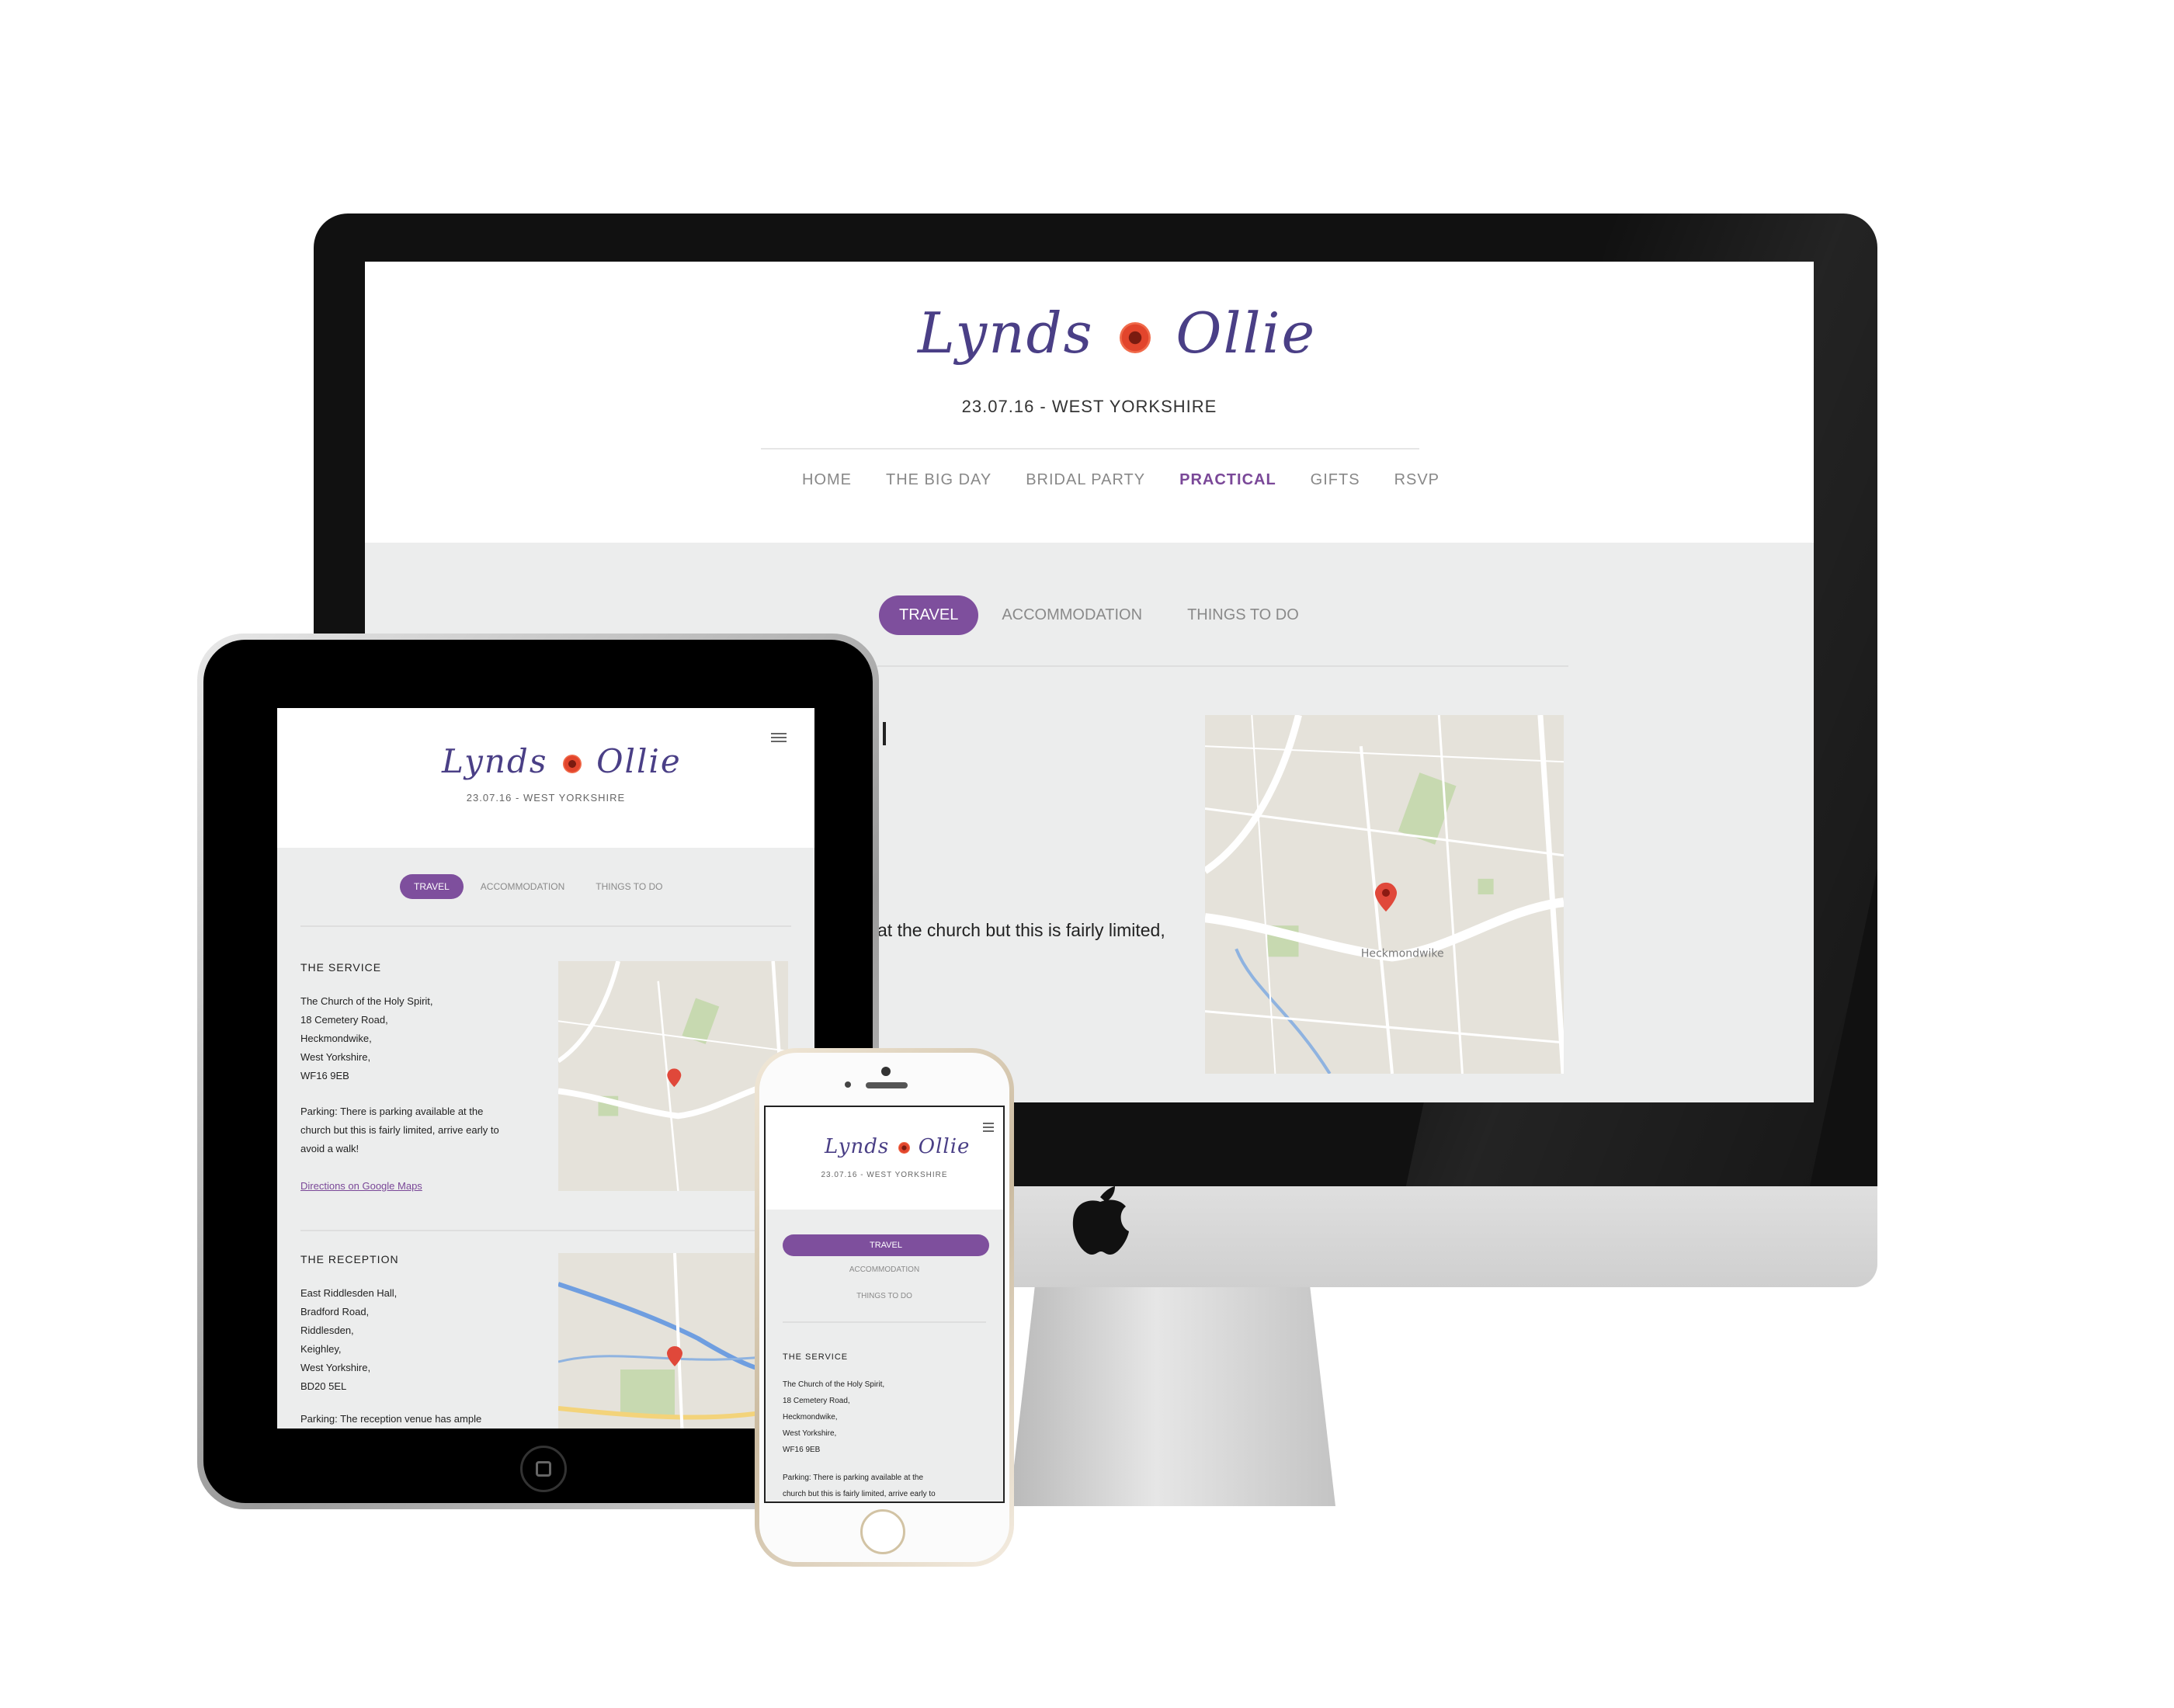  Describe the element at coordinates (904, 1148) in the screenshot. I see `phone-flower-icon` at that location.